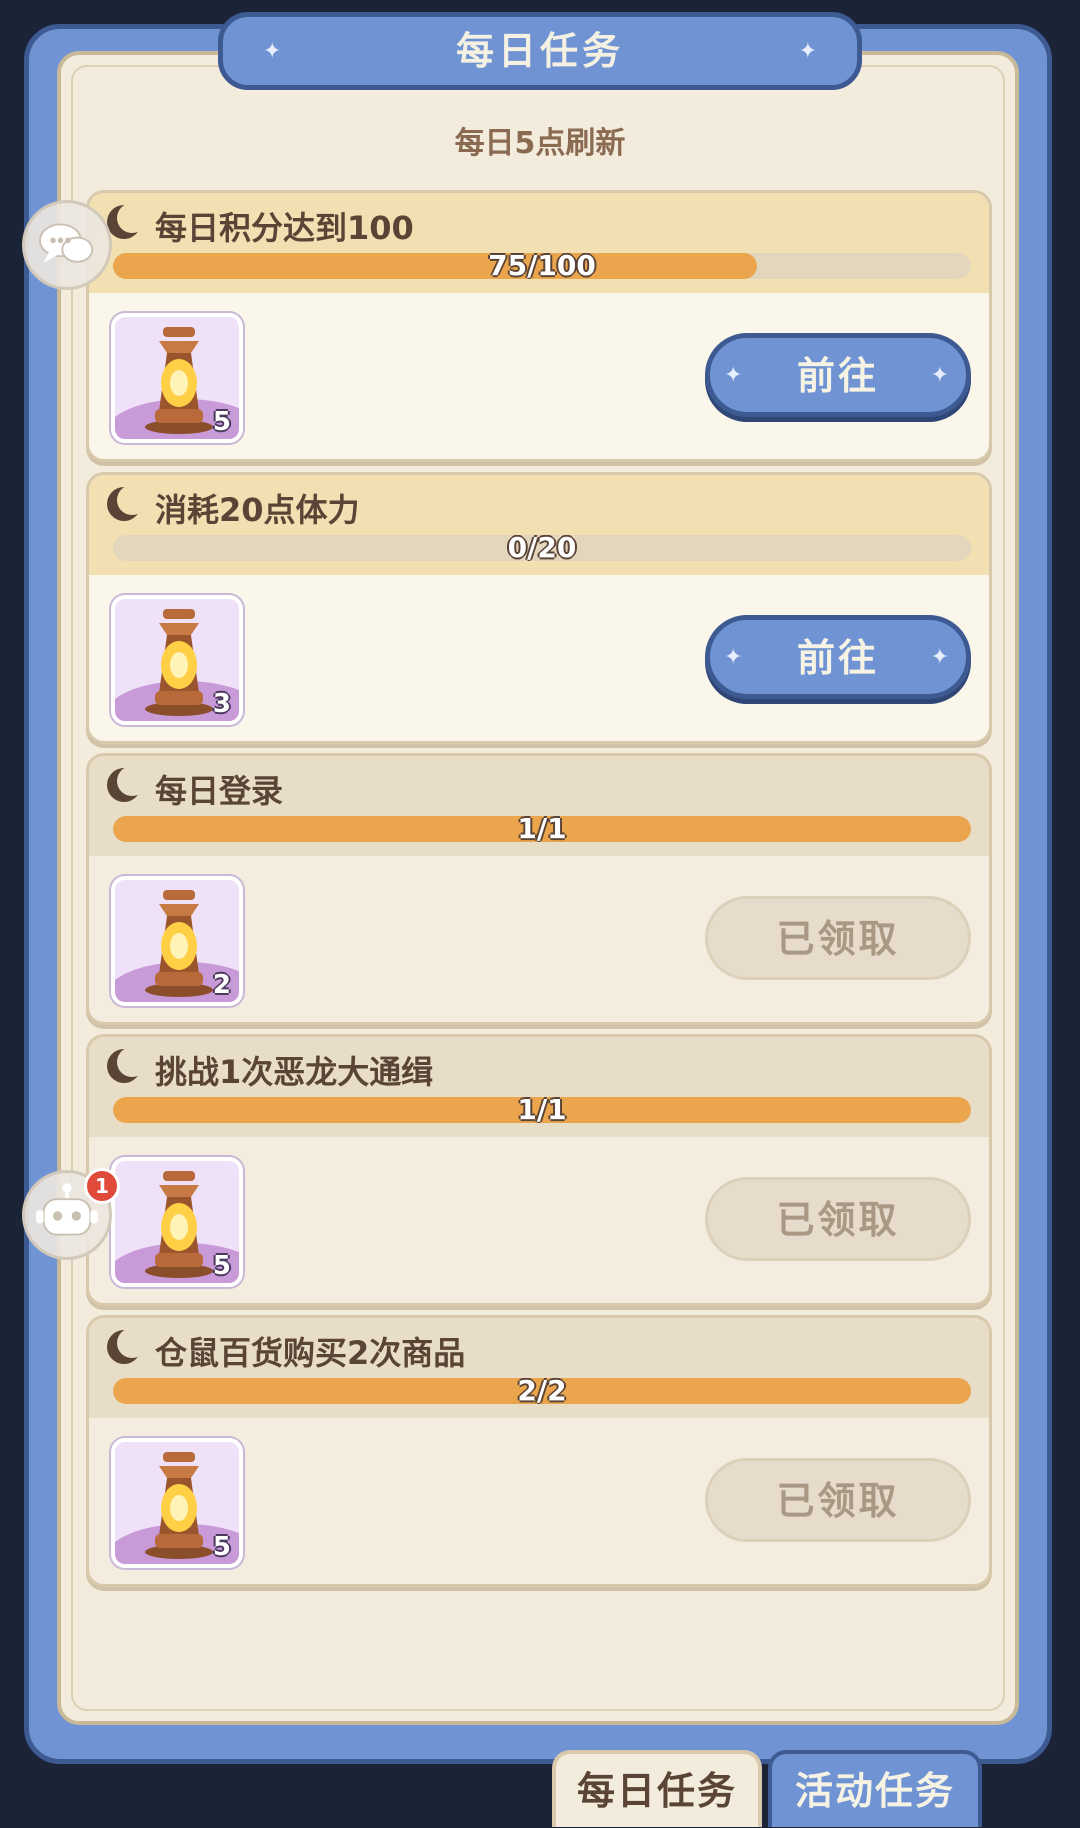 This screenshot has height=1828, width=1080. What do you see at coordinates (539, 608) in the screenshot?
I see `task-card: 消耗20点体力 0/20 3 ✦ 前往 ✦` at bounding box center [539, 608].